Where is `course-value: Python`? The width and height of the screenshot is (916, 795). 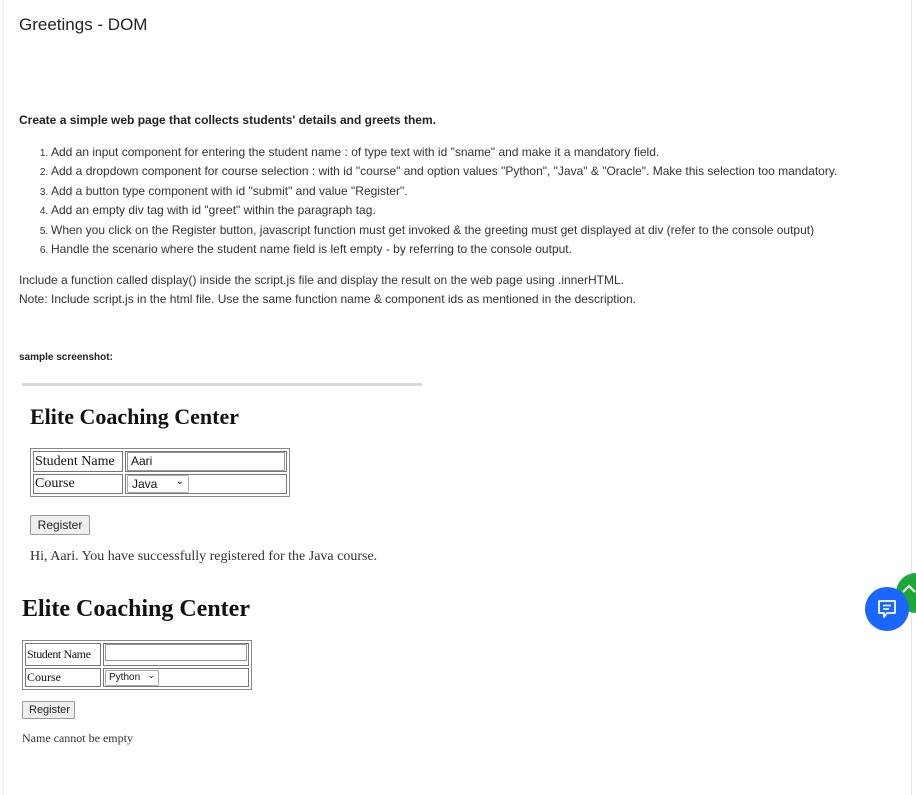
course-value: Python is located at coordinates (125, 677).